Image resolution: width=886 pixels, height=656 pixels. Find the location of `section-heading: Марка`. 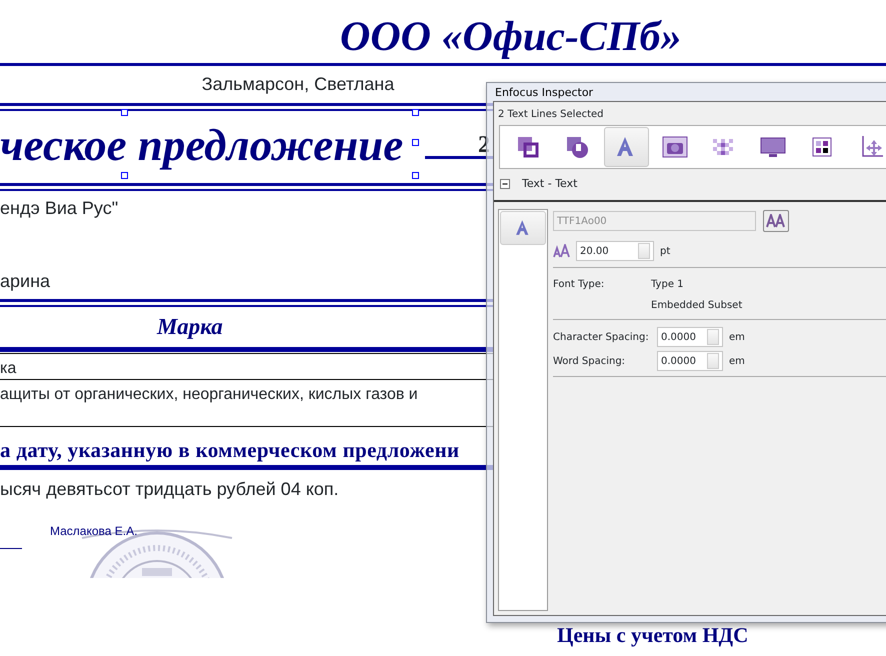

section-heading: Марка is located at coordinates (190, 326).